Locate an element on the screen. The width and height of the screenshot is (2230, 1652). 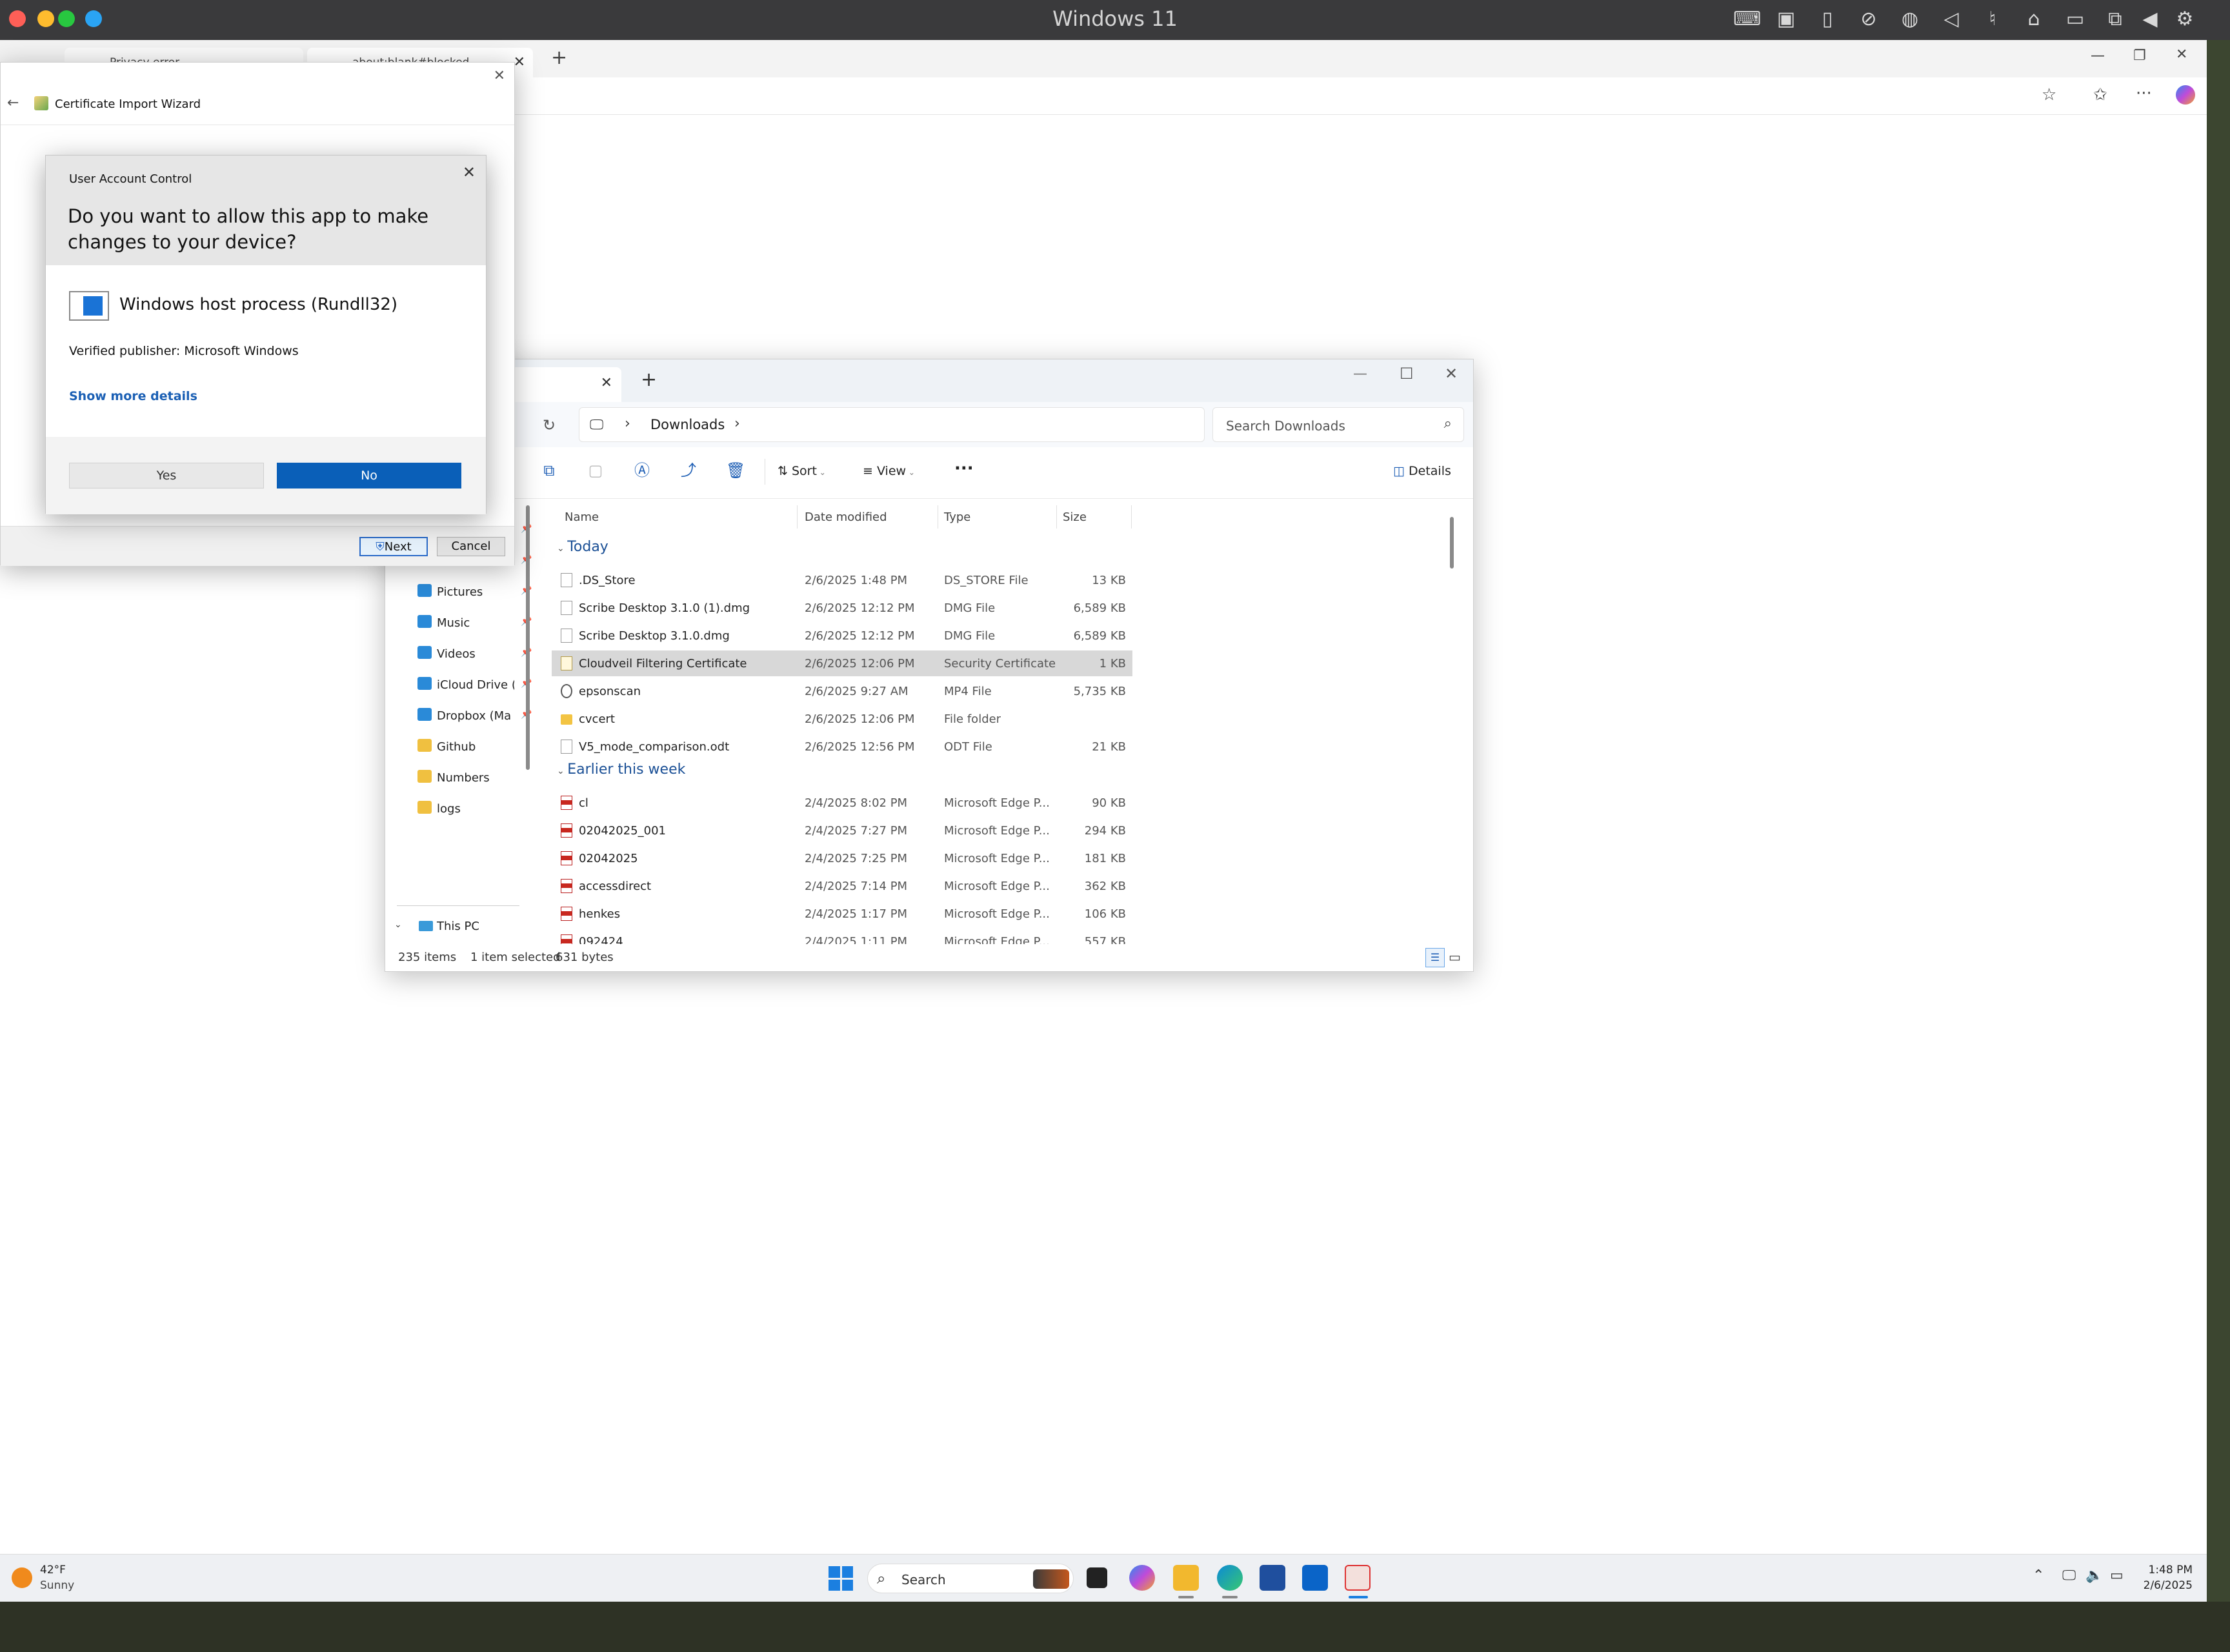
camera-off-icon: ⊘ is located at coordinates (1869, 19).